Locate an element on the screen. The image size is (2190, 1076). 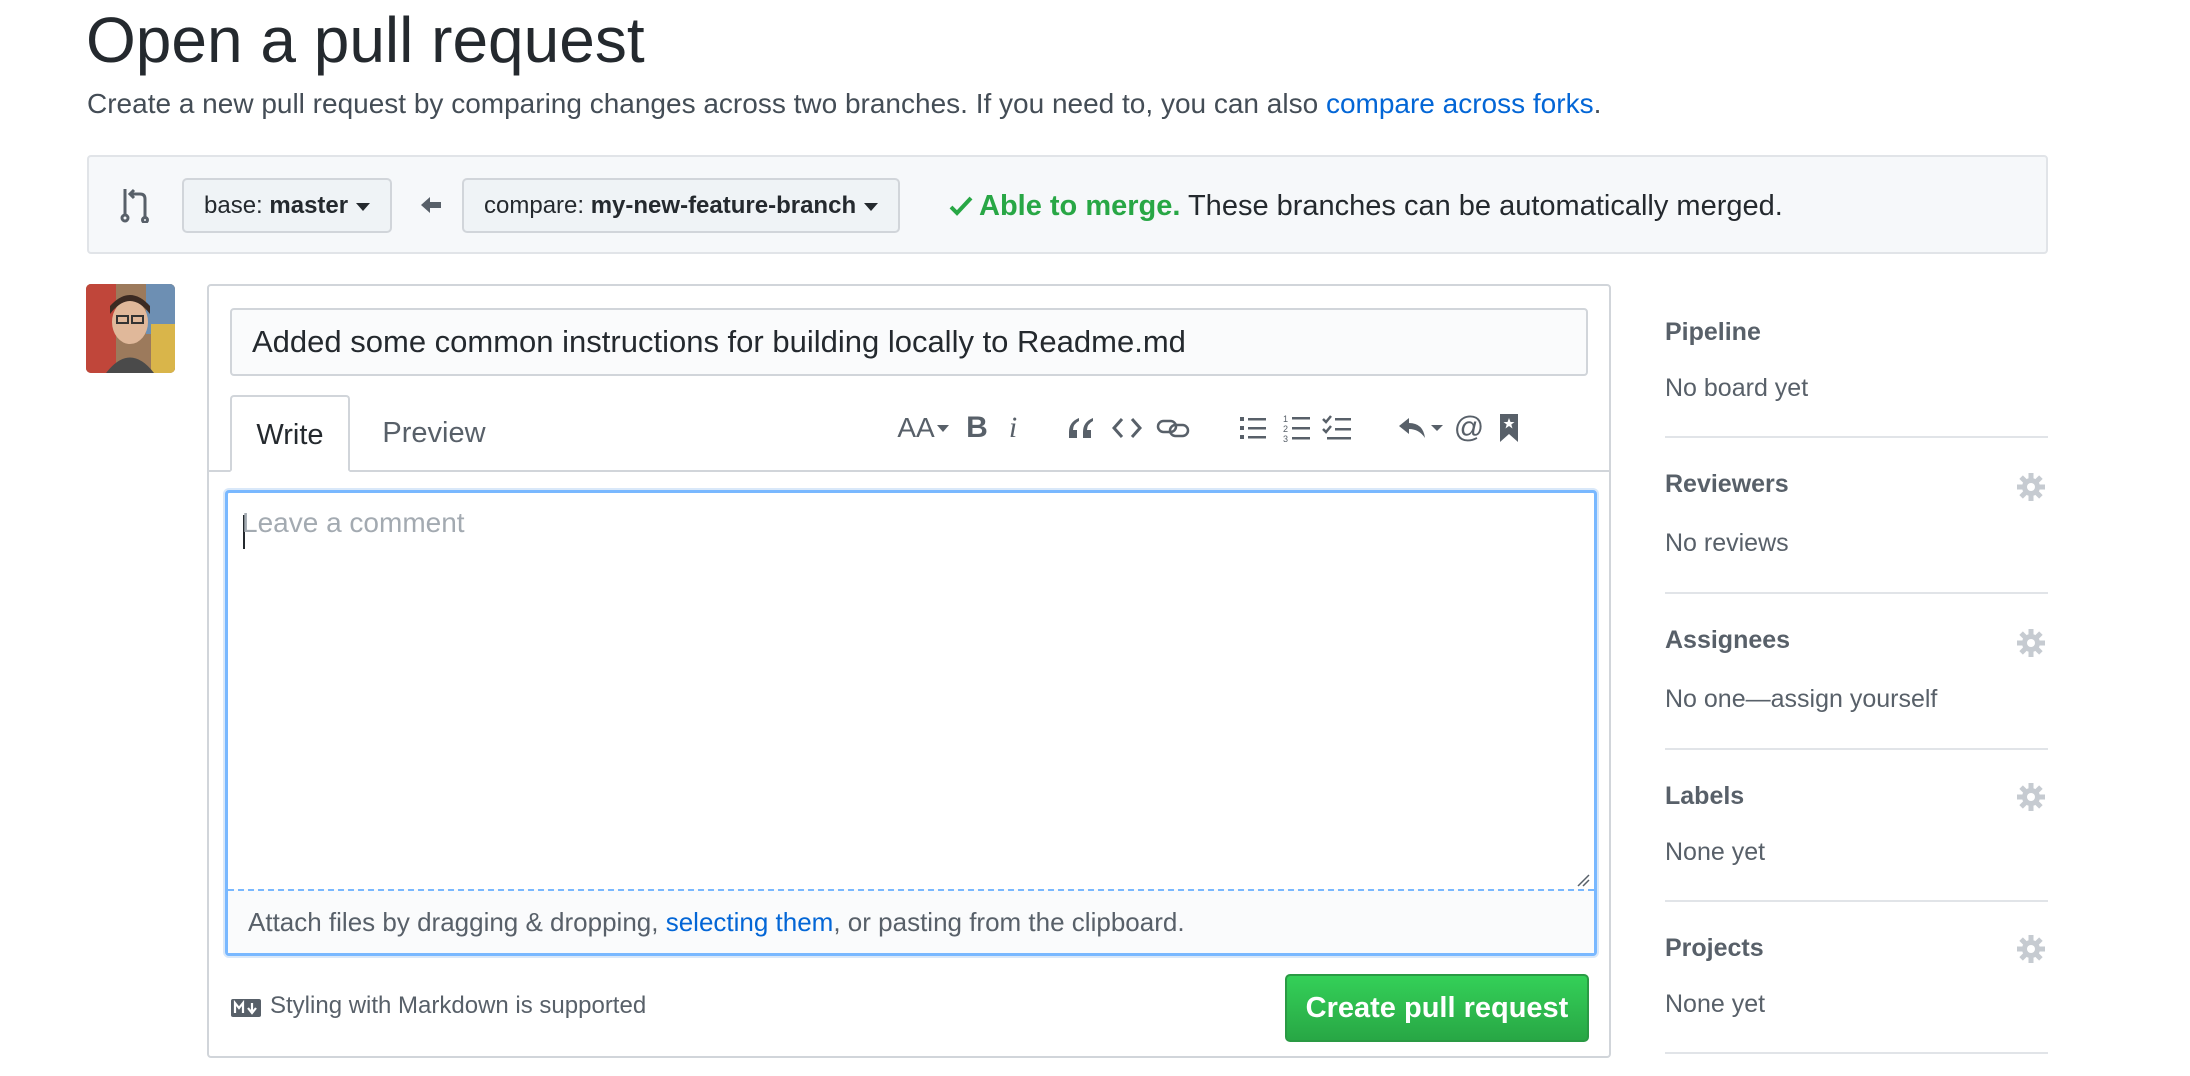
sidebar-value-pipeline: No board yet is located at coordinates (1737, 388).